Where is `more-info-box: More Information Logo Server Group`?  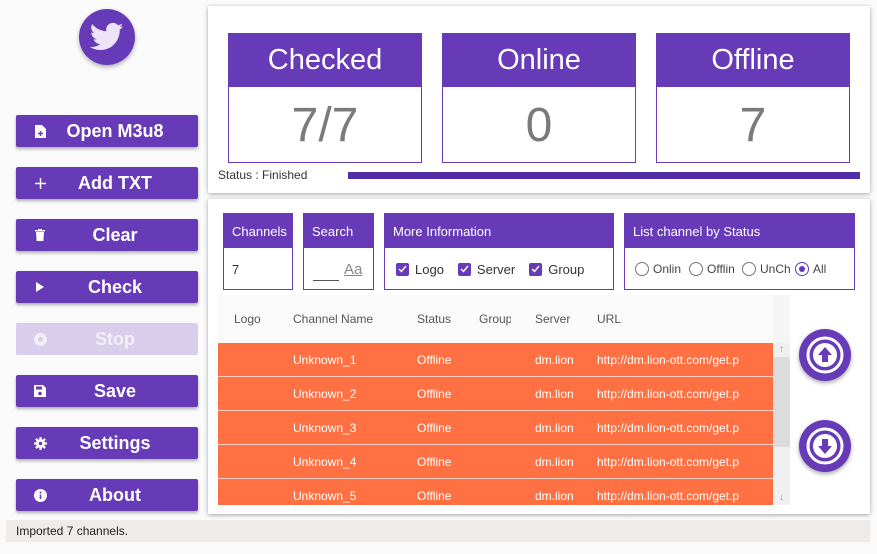 more-info-box: More Information Logo Server Group is located at coordinates (499, 251).